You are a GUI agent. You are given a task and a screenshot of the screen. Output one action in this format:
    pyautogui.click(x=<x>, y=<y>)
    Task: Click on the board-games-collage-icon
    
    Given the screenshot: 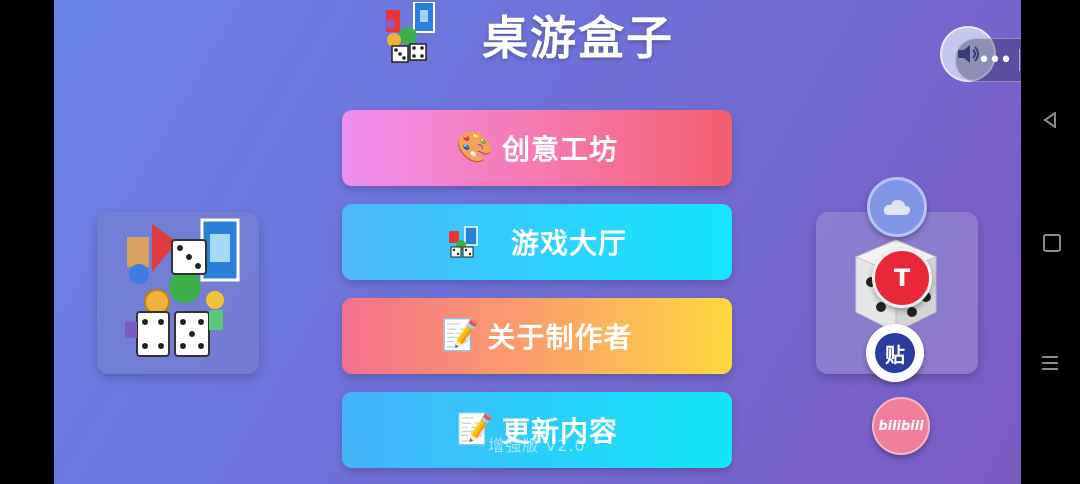 What is the action you would take?
    pyautogui.click(x=182, y=287)
    